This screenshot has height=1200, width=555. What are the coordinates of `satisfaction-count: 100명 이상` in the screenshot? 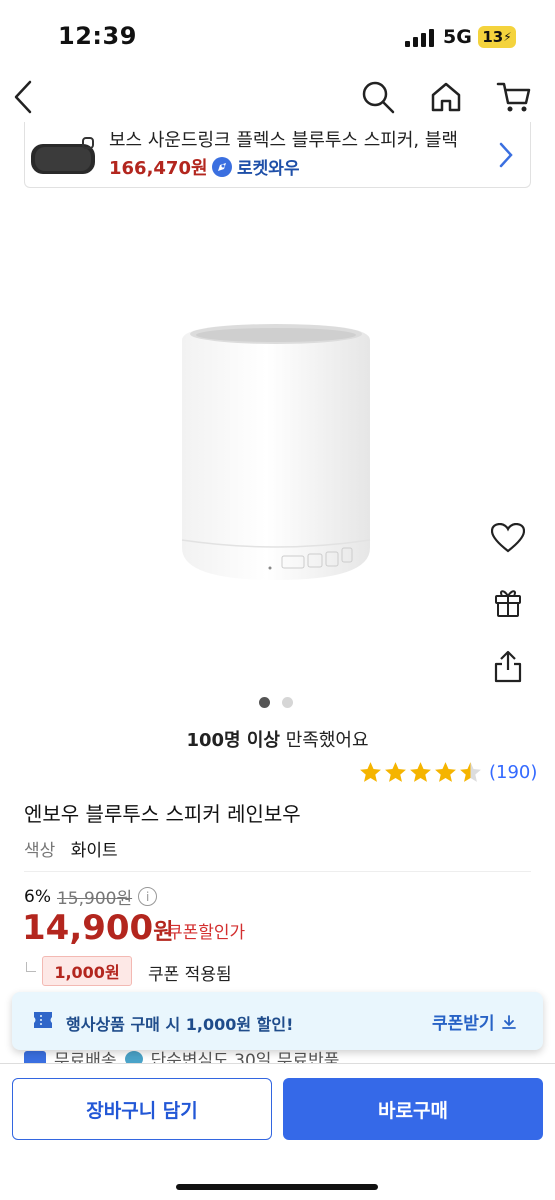 It's located at (233, 740).